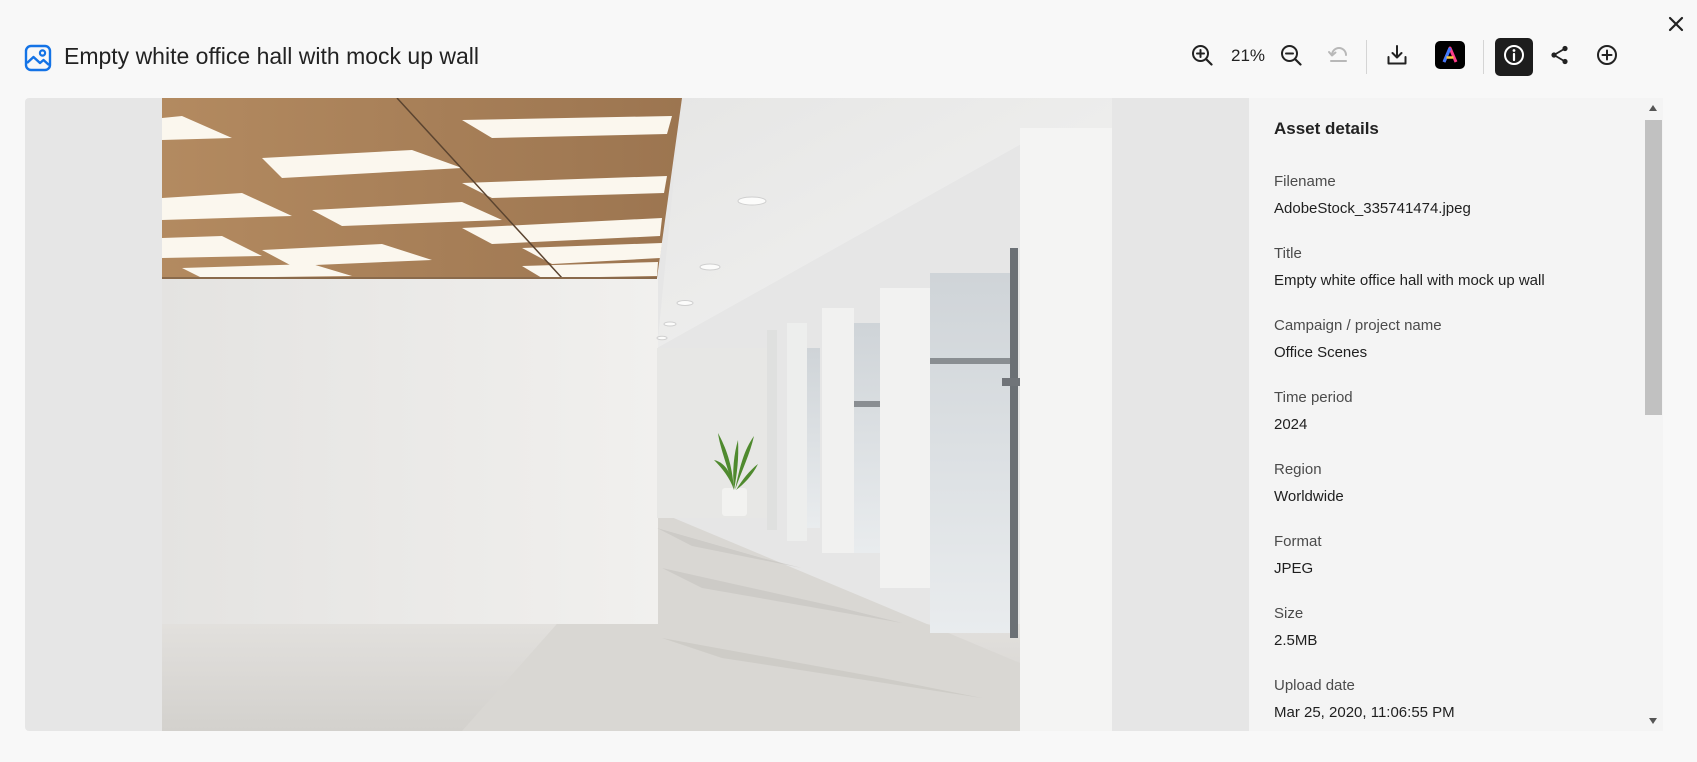 The width and height of the screenshot is (1697, 762). I want to click on rotate-button, so click(1338, 57).